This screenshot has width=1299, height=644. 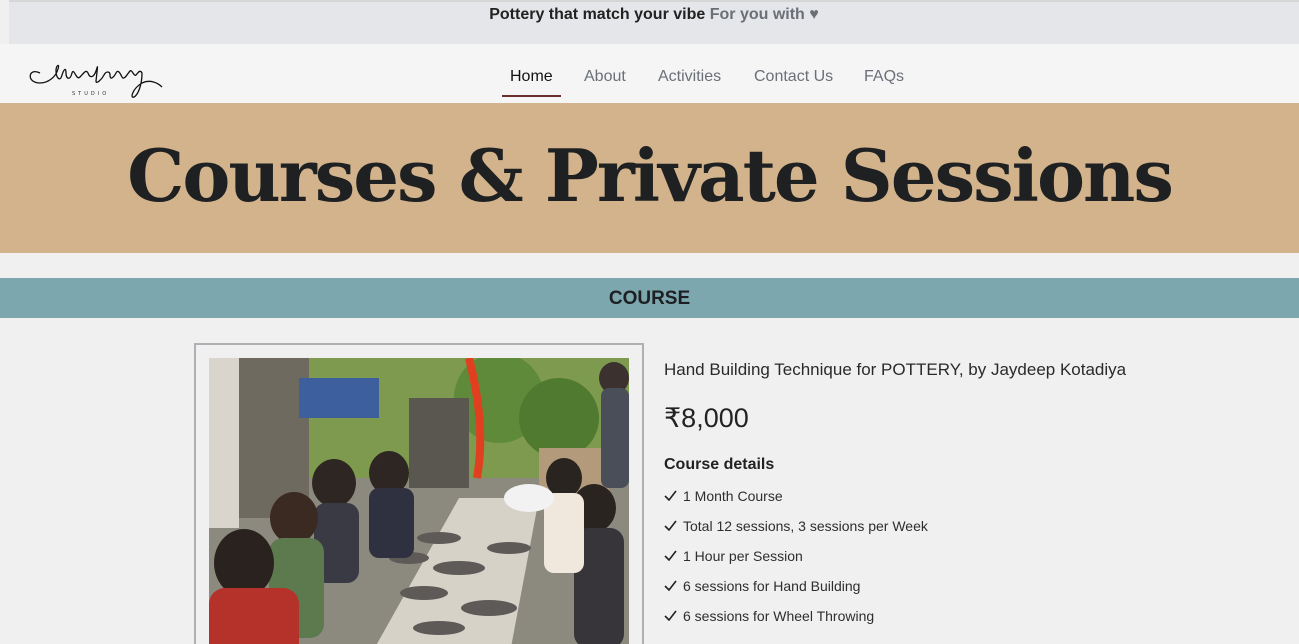 I want to click on course-detail-item: 6 sessions for Hand Building, so click(x=762, y=586).